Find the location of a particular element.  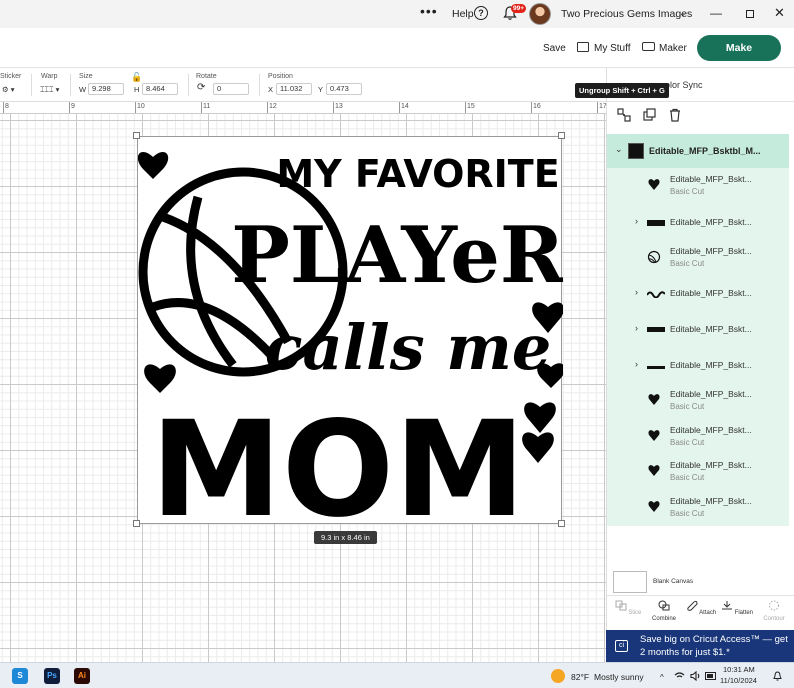

cricut-icon: ci is located at coordinates (621, 646).